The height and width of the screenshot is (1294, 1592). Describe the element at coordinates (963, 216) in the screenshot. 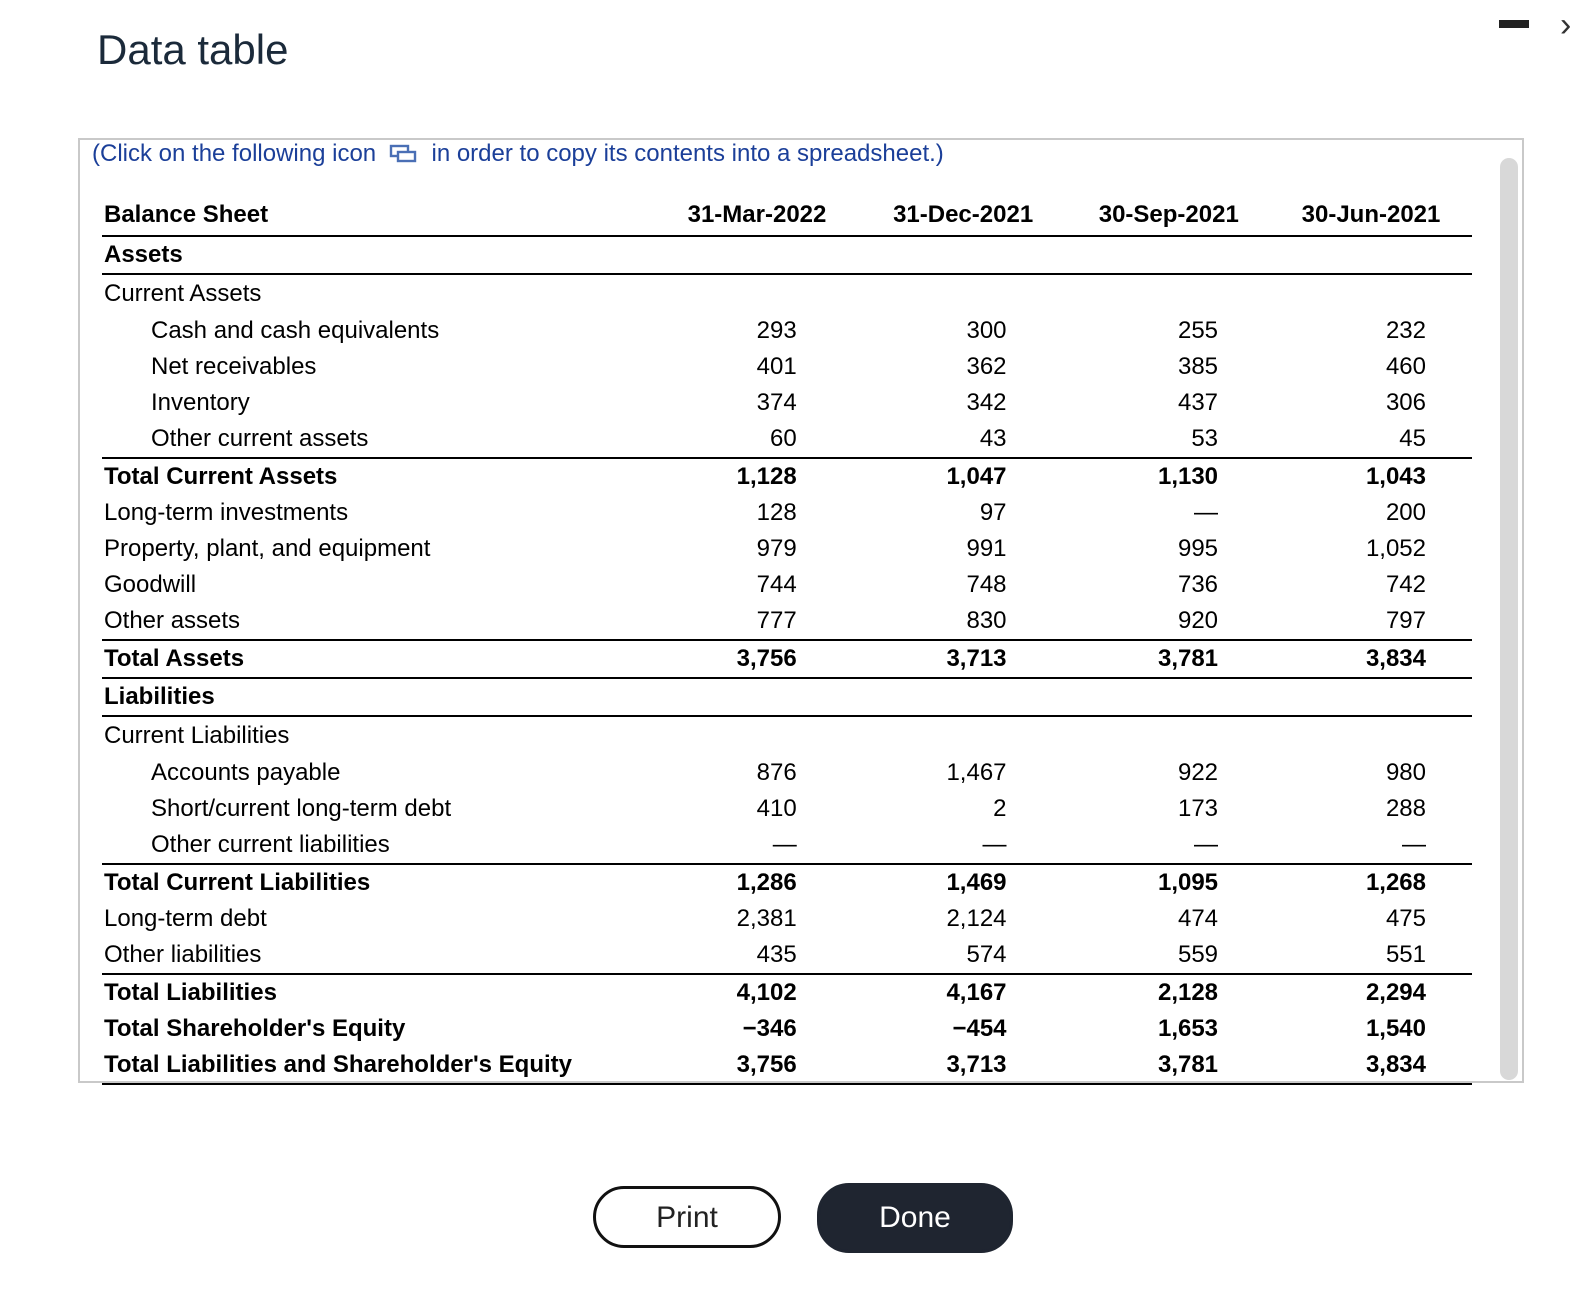

I see `column-header: 31-Dec-2021` at that location.